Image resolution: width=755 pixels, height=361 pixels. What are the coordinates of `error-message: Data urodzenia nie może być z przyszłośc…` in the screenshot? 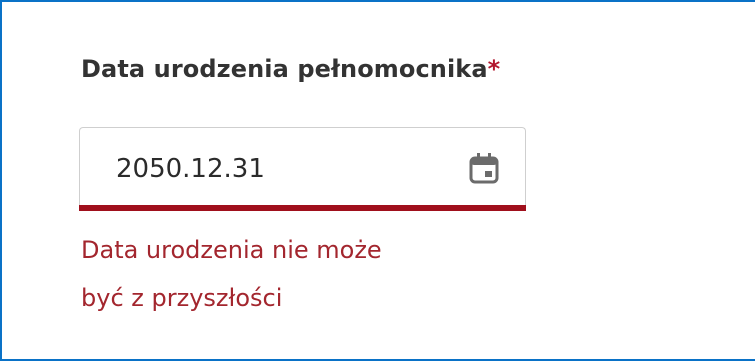 It's located at (231, 274).